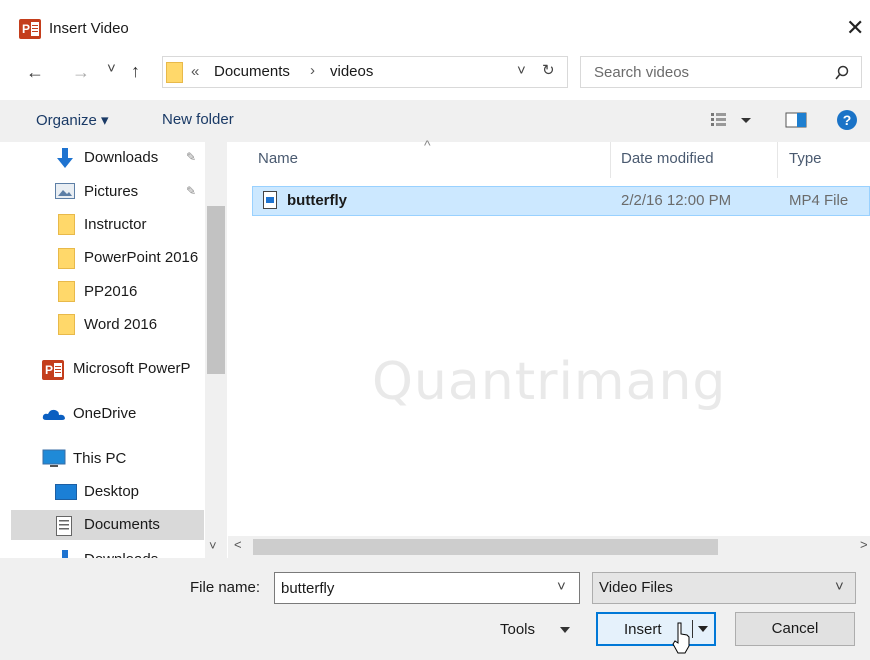  What do you see at coordinates (548, 70) in the screenshot?
I see `refresh-icon: ↻` at bounding box center [548, 70].